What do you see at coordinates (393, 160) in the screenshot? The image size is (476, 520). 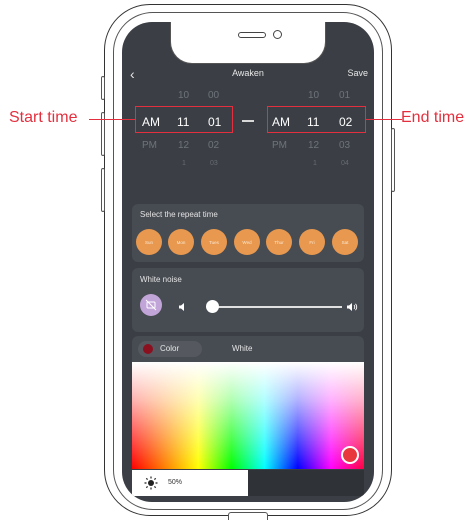 I see `power-button` at bounding box center [393, 160].